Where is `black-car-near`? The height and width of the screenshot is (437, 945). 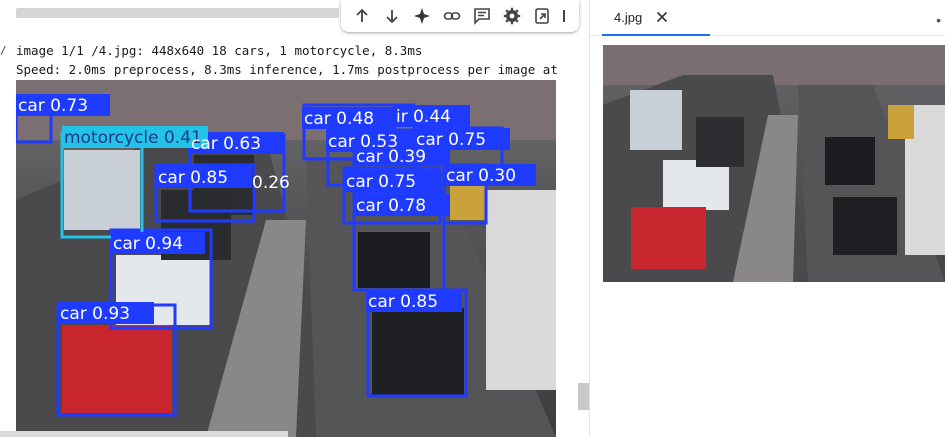
black-car-near is located at coordinates (418, 352).